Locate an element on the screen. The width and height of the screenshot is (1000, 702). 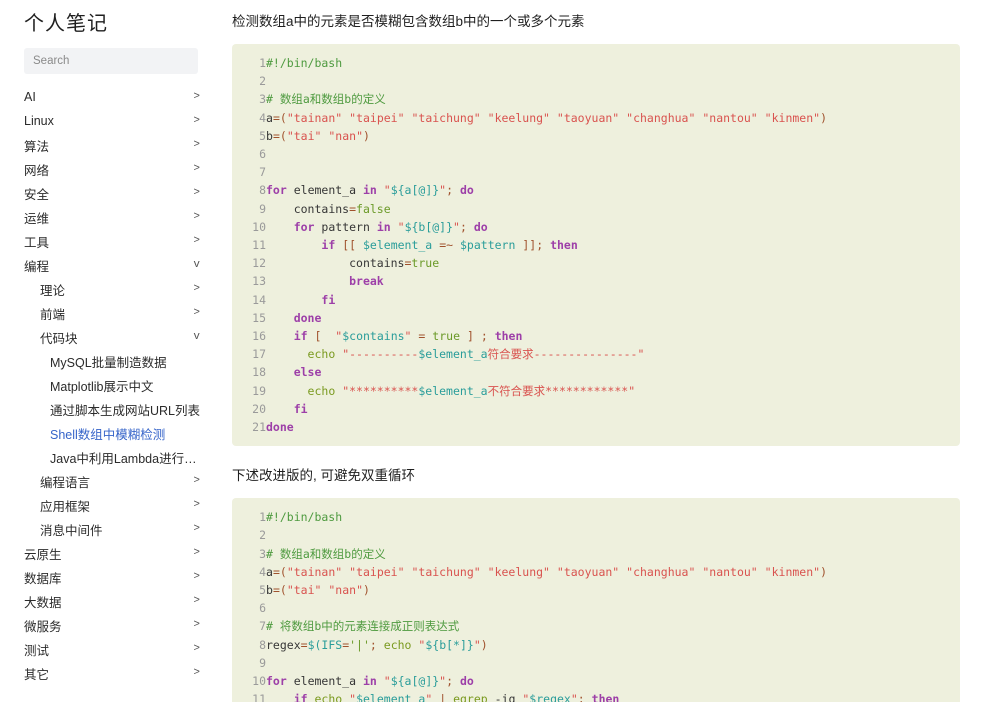
sidebar-item-label: 网络 is located at coordinates (37, 170).